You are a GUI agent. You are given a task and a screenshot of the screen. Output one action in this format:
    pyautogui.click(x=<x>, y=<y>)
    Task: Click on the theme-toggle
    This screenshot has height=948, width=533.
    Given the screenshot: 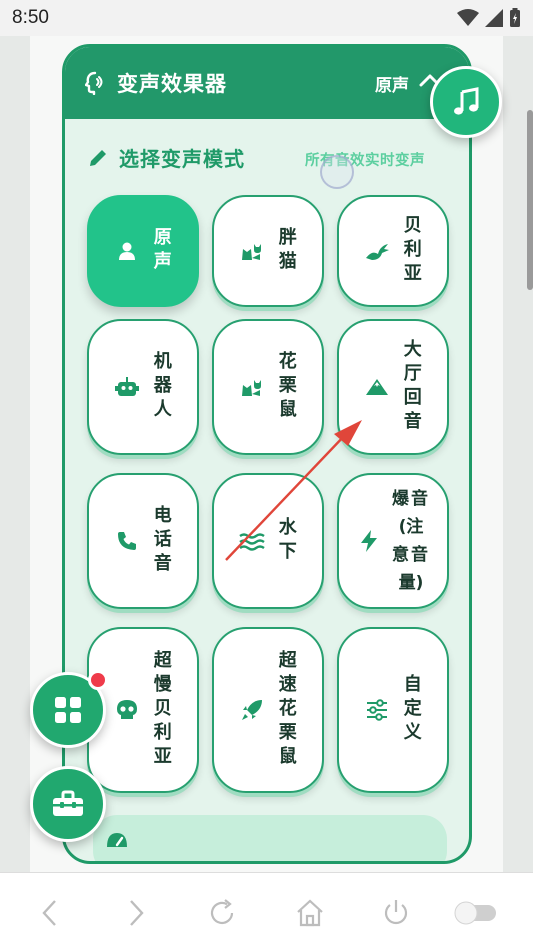 What is the action you would take?
    pyautogui.click(x=476, y=913)
    